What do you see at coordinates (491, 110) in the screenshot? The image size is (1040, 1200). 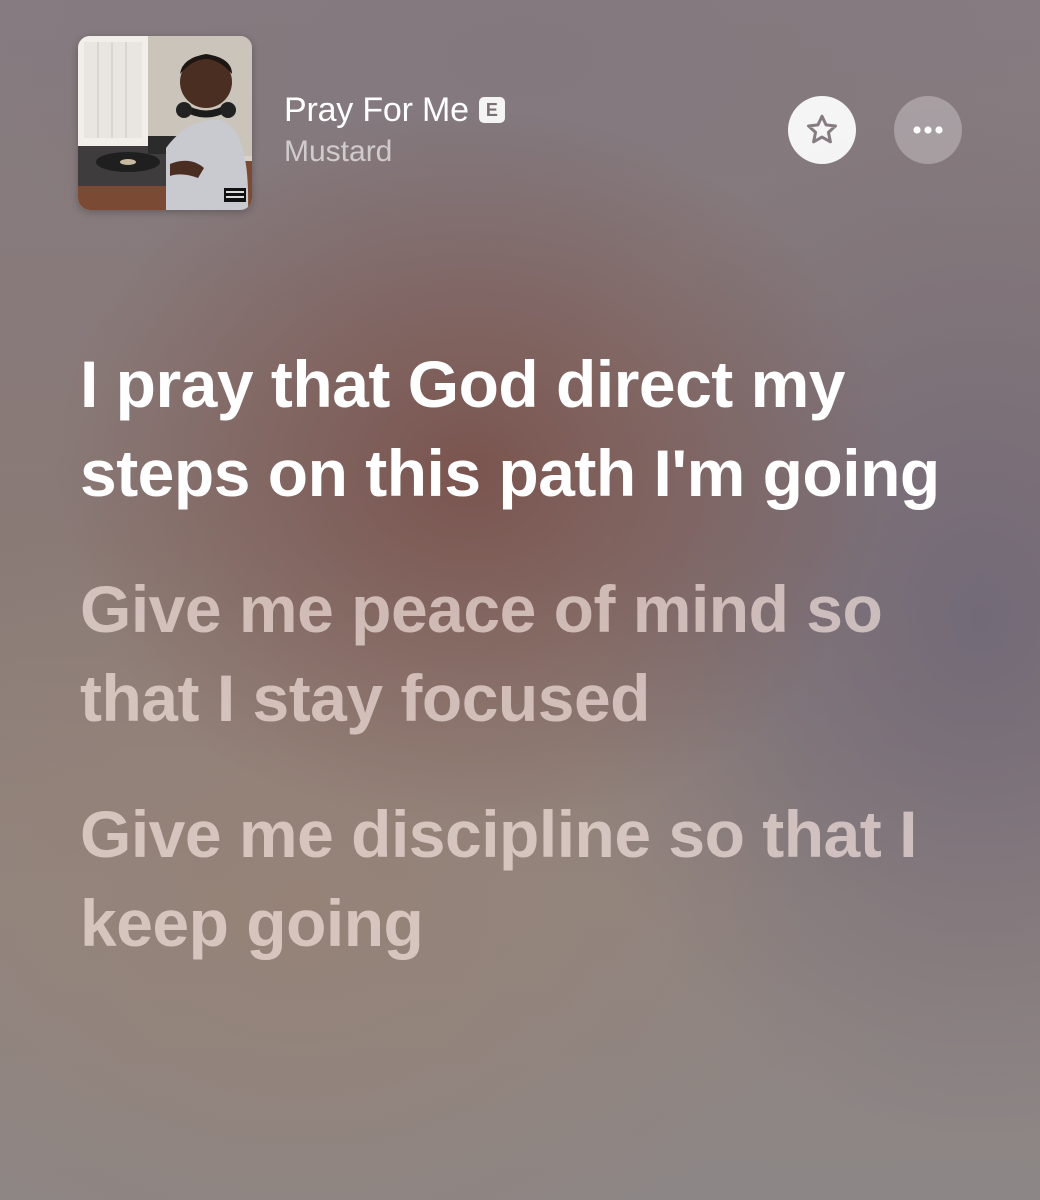 I see `explicit-badge: E` at bounding box center [491, 110].